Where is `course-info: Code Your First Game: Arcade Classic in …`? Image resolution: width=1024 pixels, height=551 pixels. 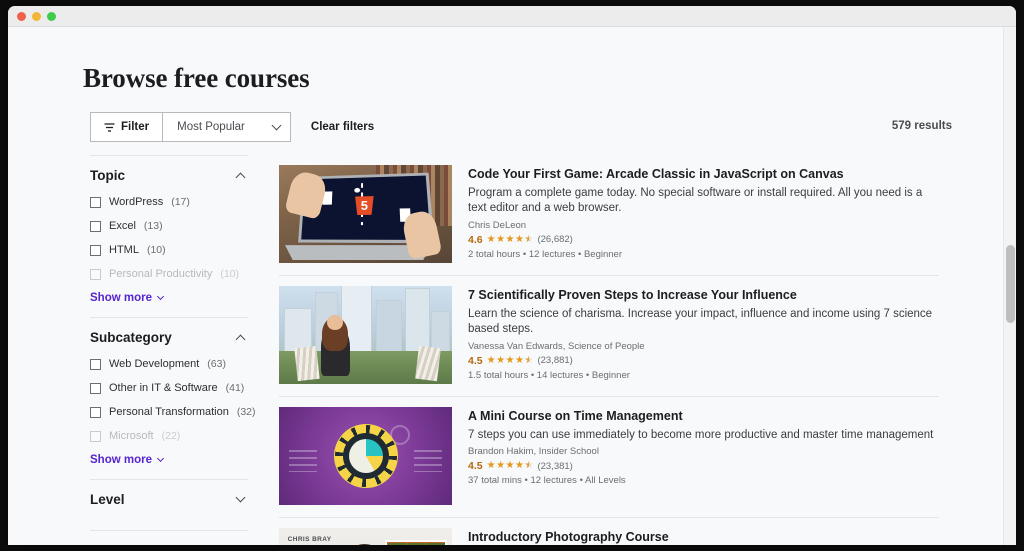
course-info: Code Your First Game: Arcade Classic in … is located at coordinates (703, 214).